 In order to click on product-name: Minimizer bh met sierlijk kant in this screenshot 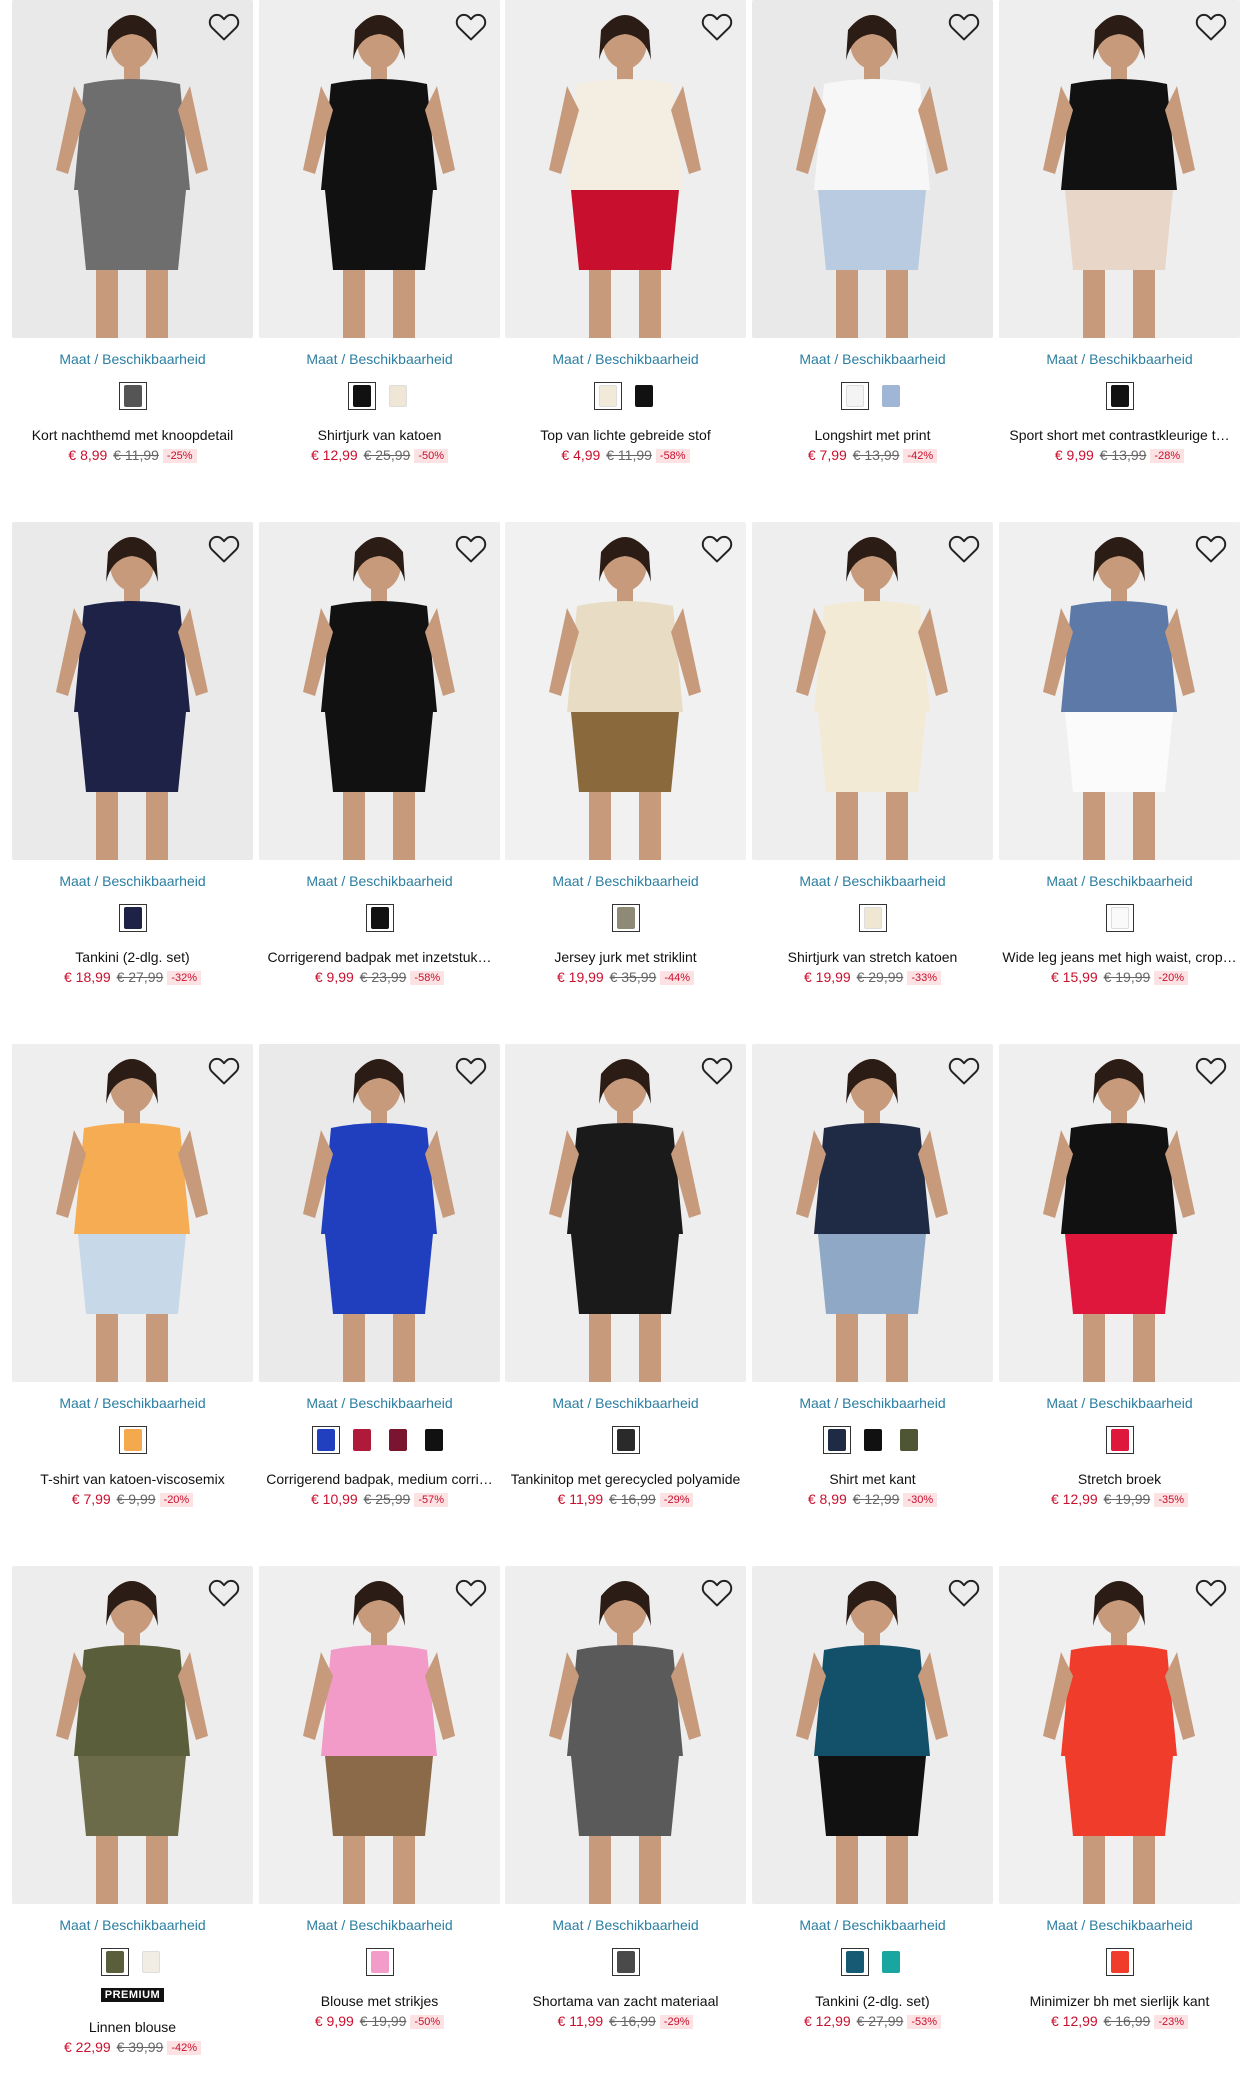, I will do `click(1119, 2001)`.